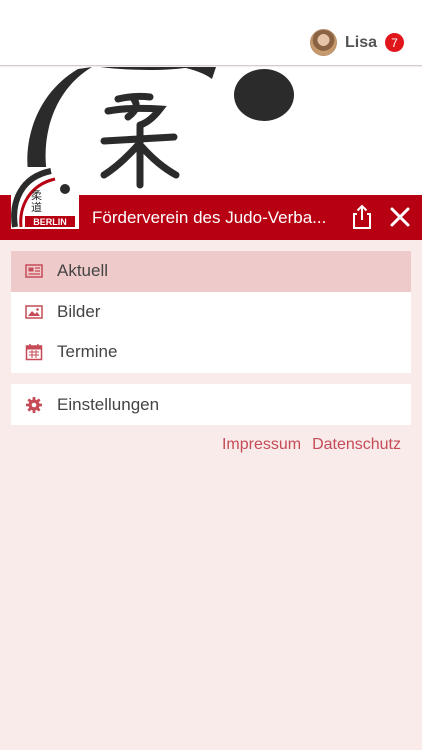 This screenshot has height=750, width=422. What do you see at coordinates (79, 311) in the screenshot?
I see `menu-item-label: Bilder` at bounding box center [79, 311].